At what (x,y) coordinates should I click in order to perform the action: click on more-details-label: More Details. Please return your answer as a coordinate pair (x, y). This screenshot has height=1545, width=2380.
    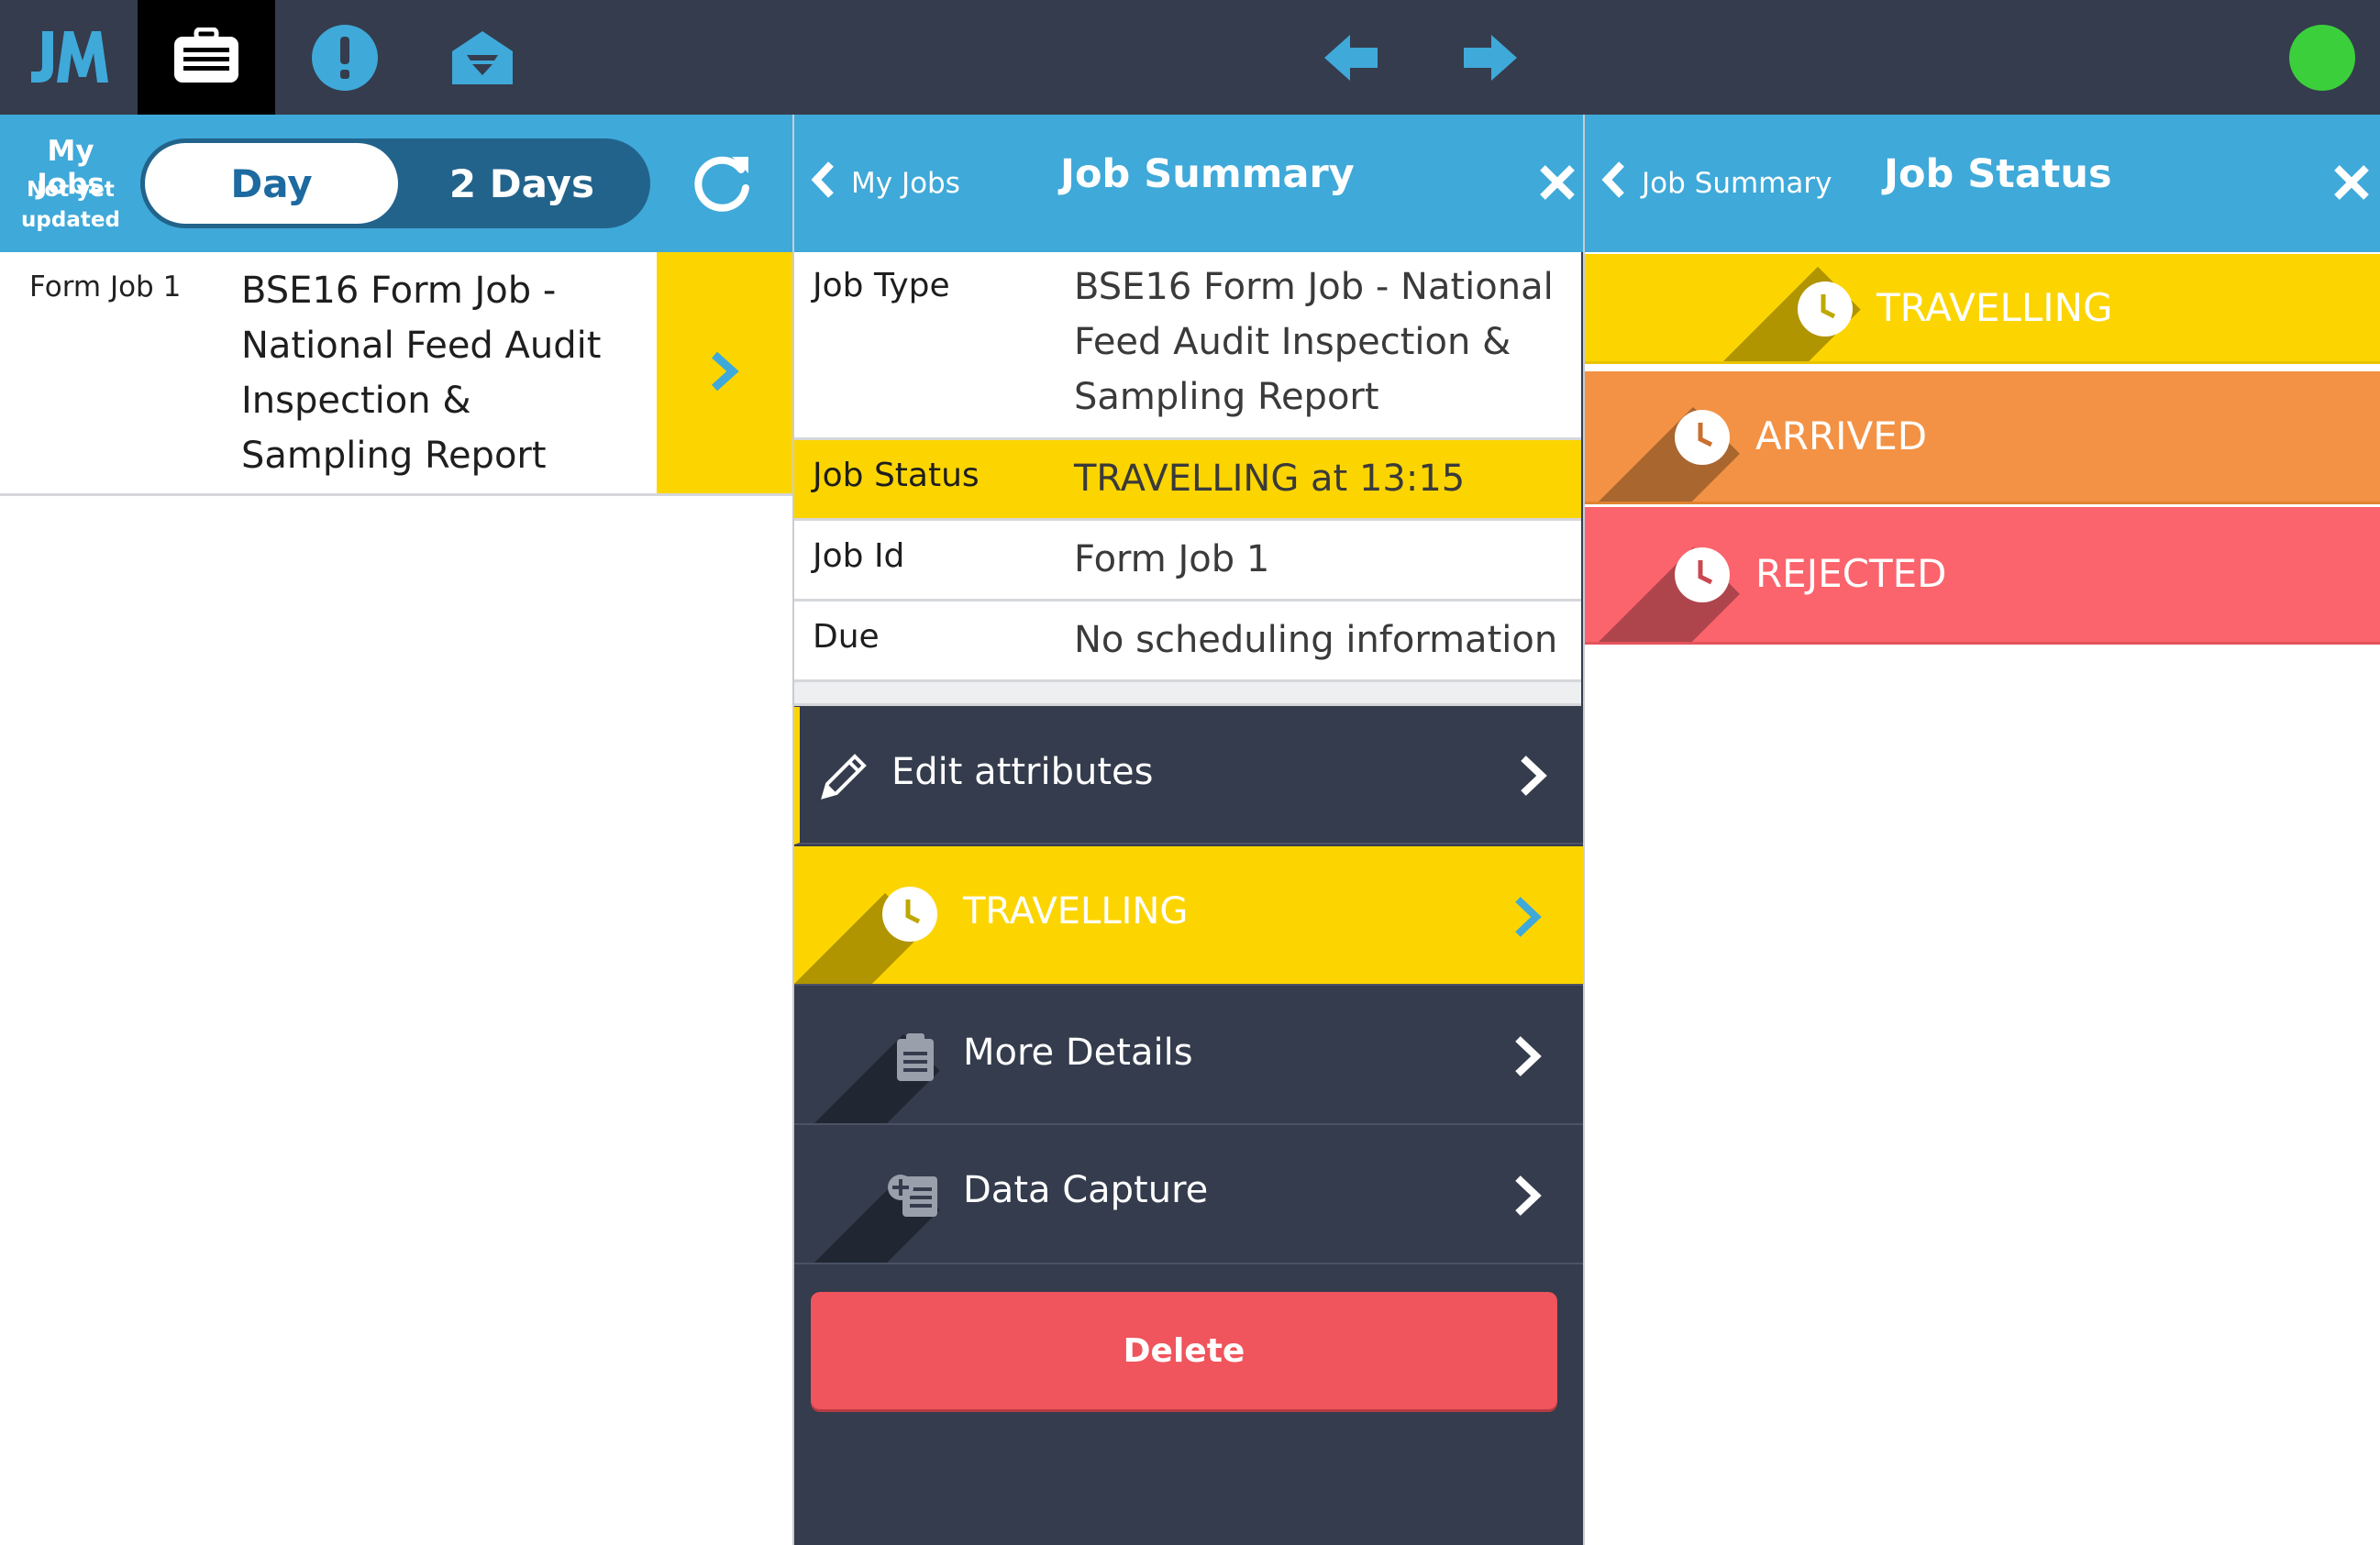
    Looking at the image, I should click on (1078, 1053).